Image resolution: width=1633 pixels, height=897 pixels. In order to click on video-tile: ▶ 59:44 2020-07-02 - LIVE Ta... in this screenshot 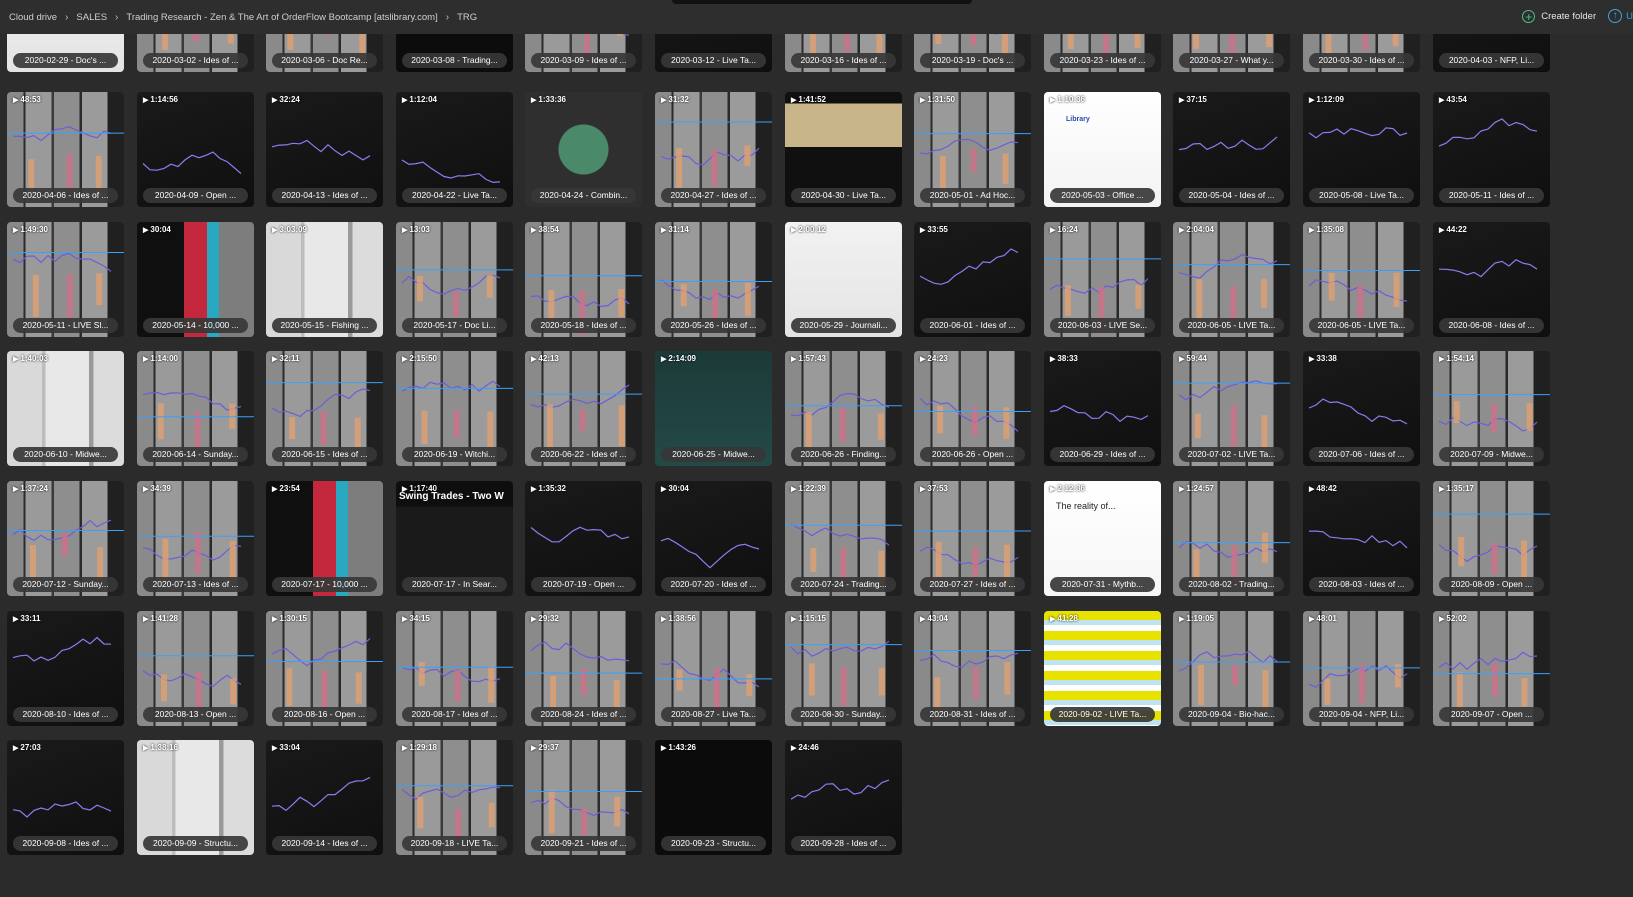, I will do `click(1231, 408)`.